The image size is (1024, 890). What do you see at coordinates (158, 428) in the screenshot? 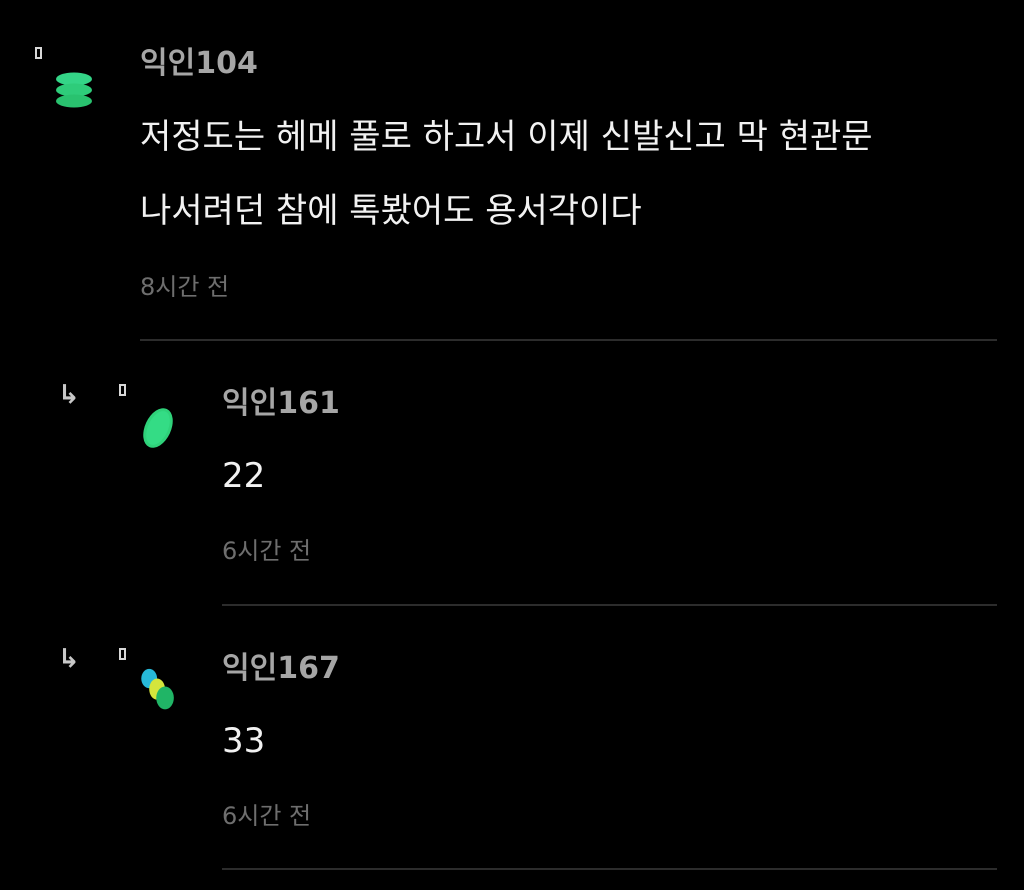
I see `green-oval-icon` at bounding box center [158, 428].